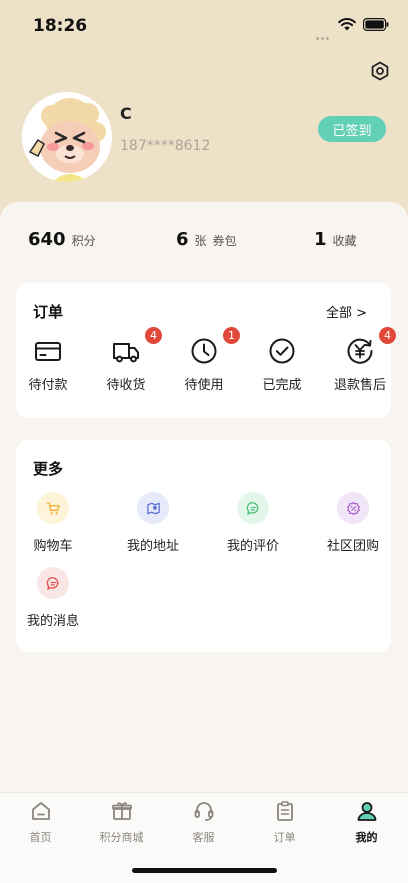 The height and width of the screenshot is (883, 408). What do you see at coordinates (53, 508) in the screenshot?
I see `cart-icon` at bounding box center [53, 508].